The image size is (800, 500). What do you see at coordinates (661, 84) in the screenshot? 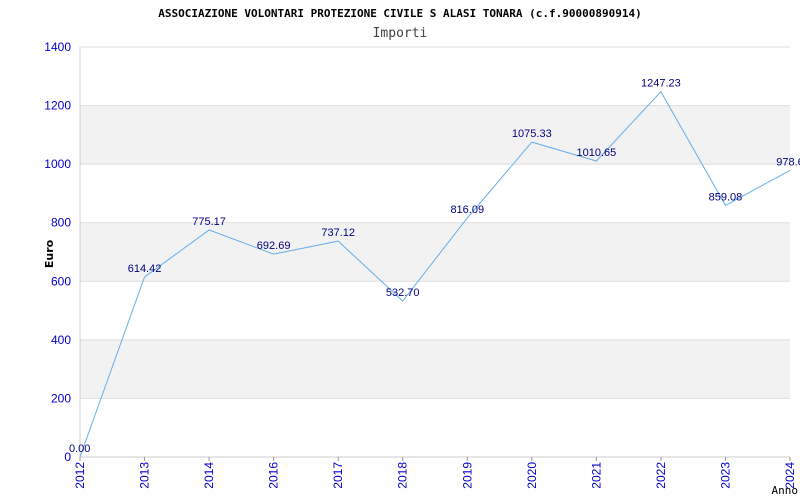
I see `data-label: 1247.23` at bounding box center [661, 84].